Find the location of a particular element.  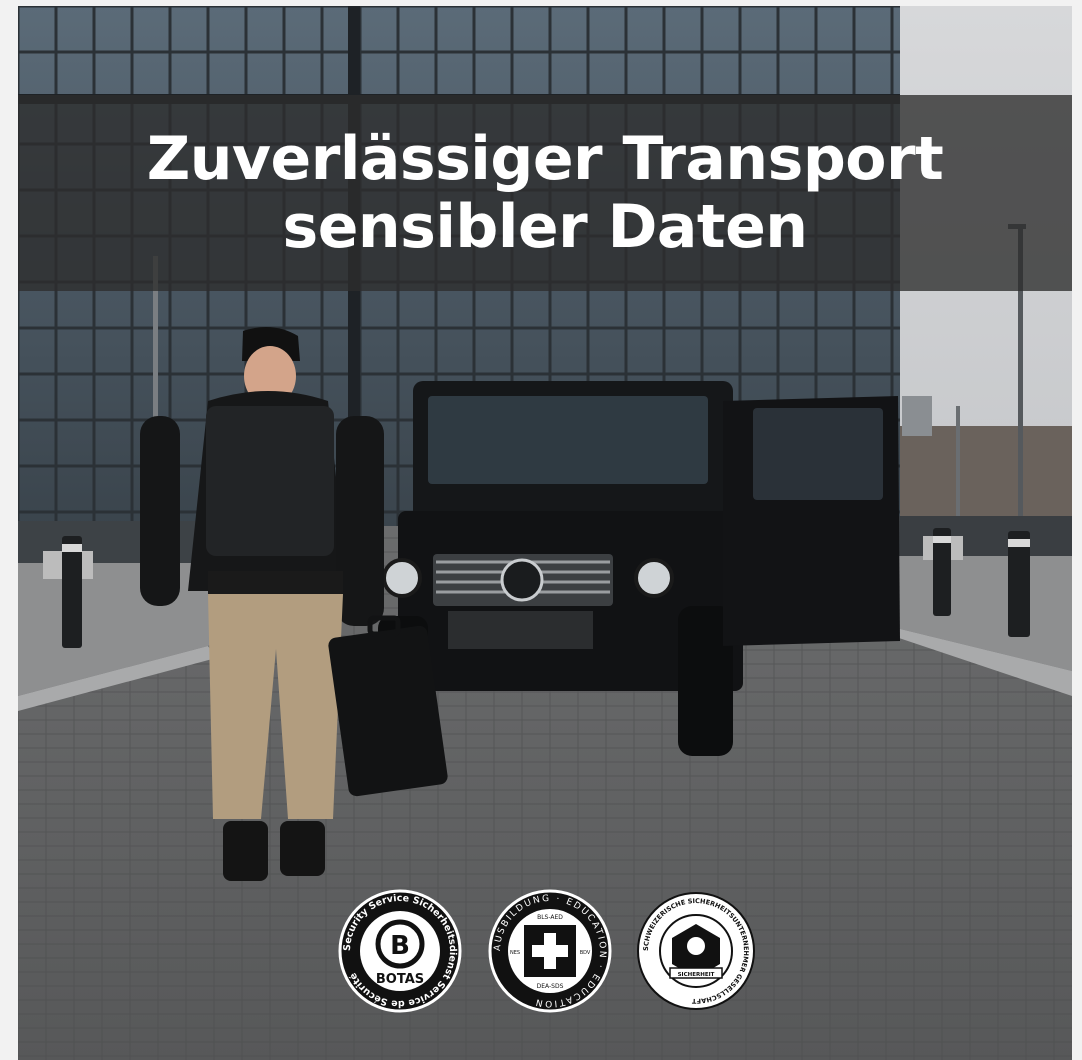

headline-line-2: sensibler Daten is located at coordinates (545, 227).